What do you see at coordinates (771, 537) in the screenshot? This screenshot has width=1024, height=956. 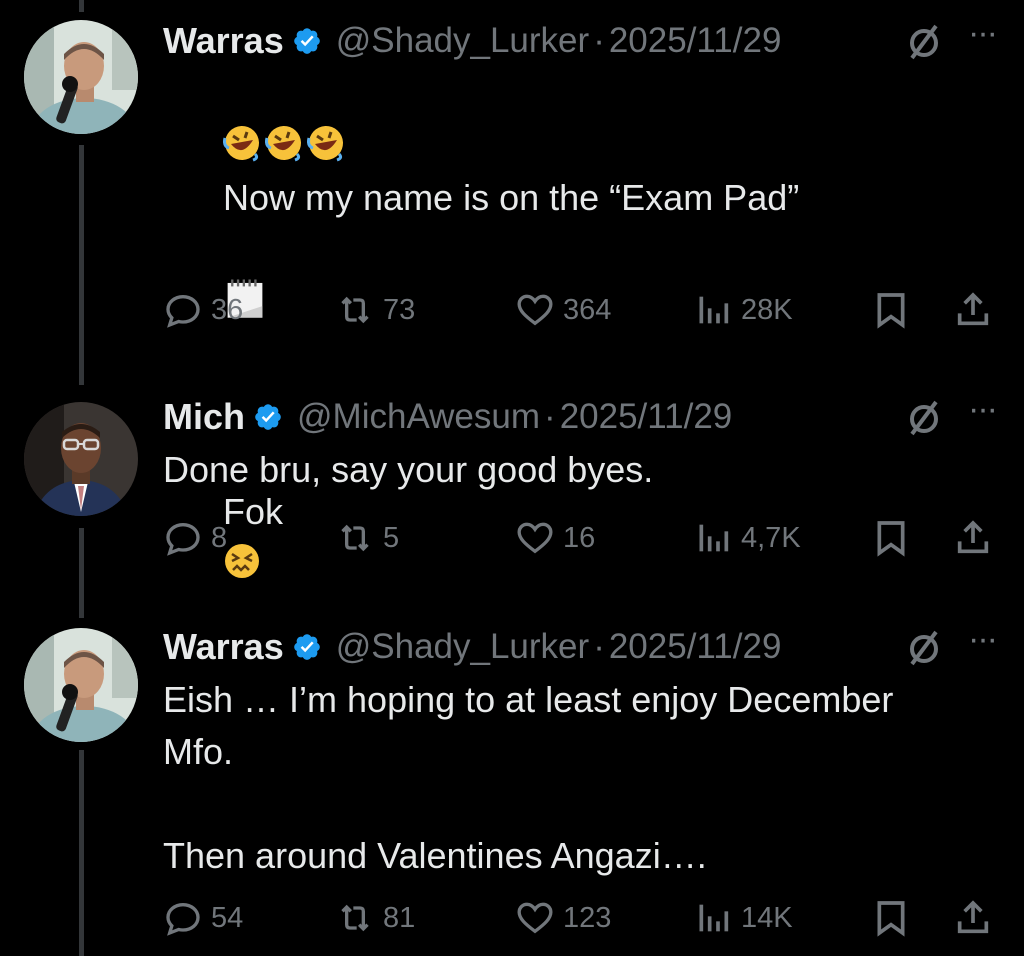 I see `view-count: 4,7K` at bounding box center [771, 537].